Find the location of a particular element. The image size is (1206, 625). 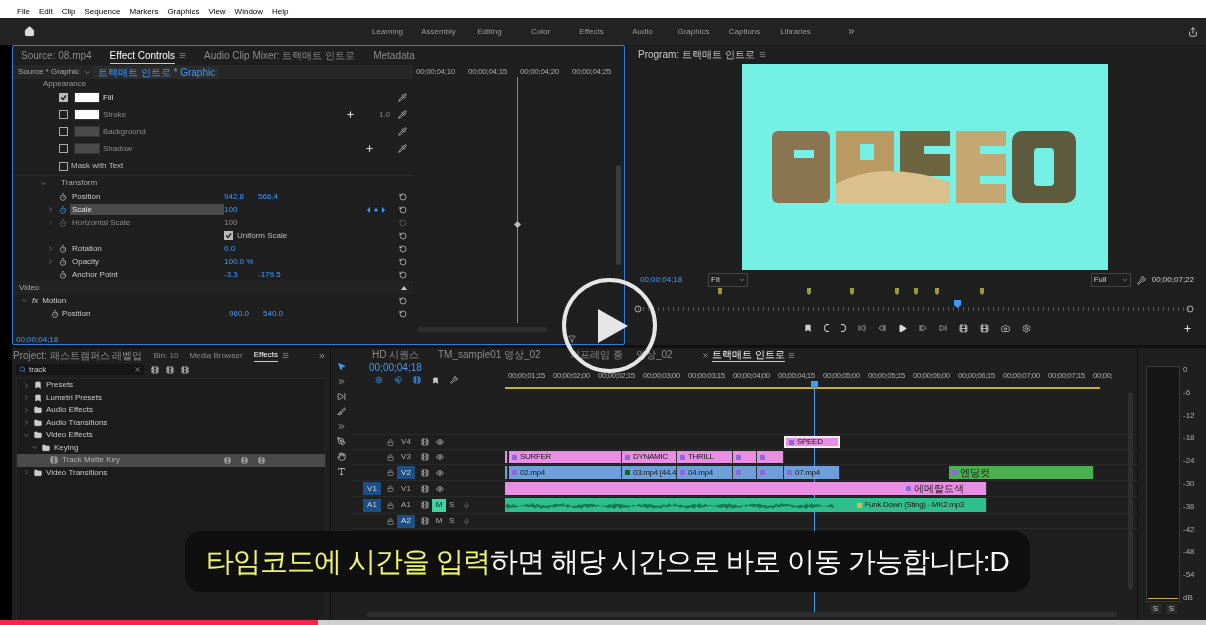

track-target-button: A1 is located at coordinates (406, 505).